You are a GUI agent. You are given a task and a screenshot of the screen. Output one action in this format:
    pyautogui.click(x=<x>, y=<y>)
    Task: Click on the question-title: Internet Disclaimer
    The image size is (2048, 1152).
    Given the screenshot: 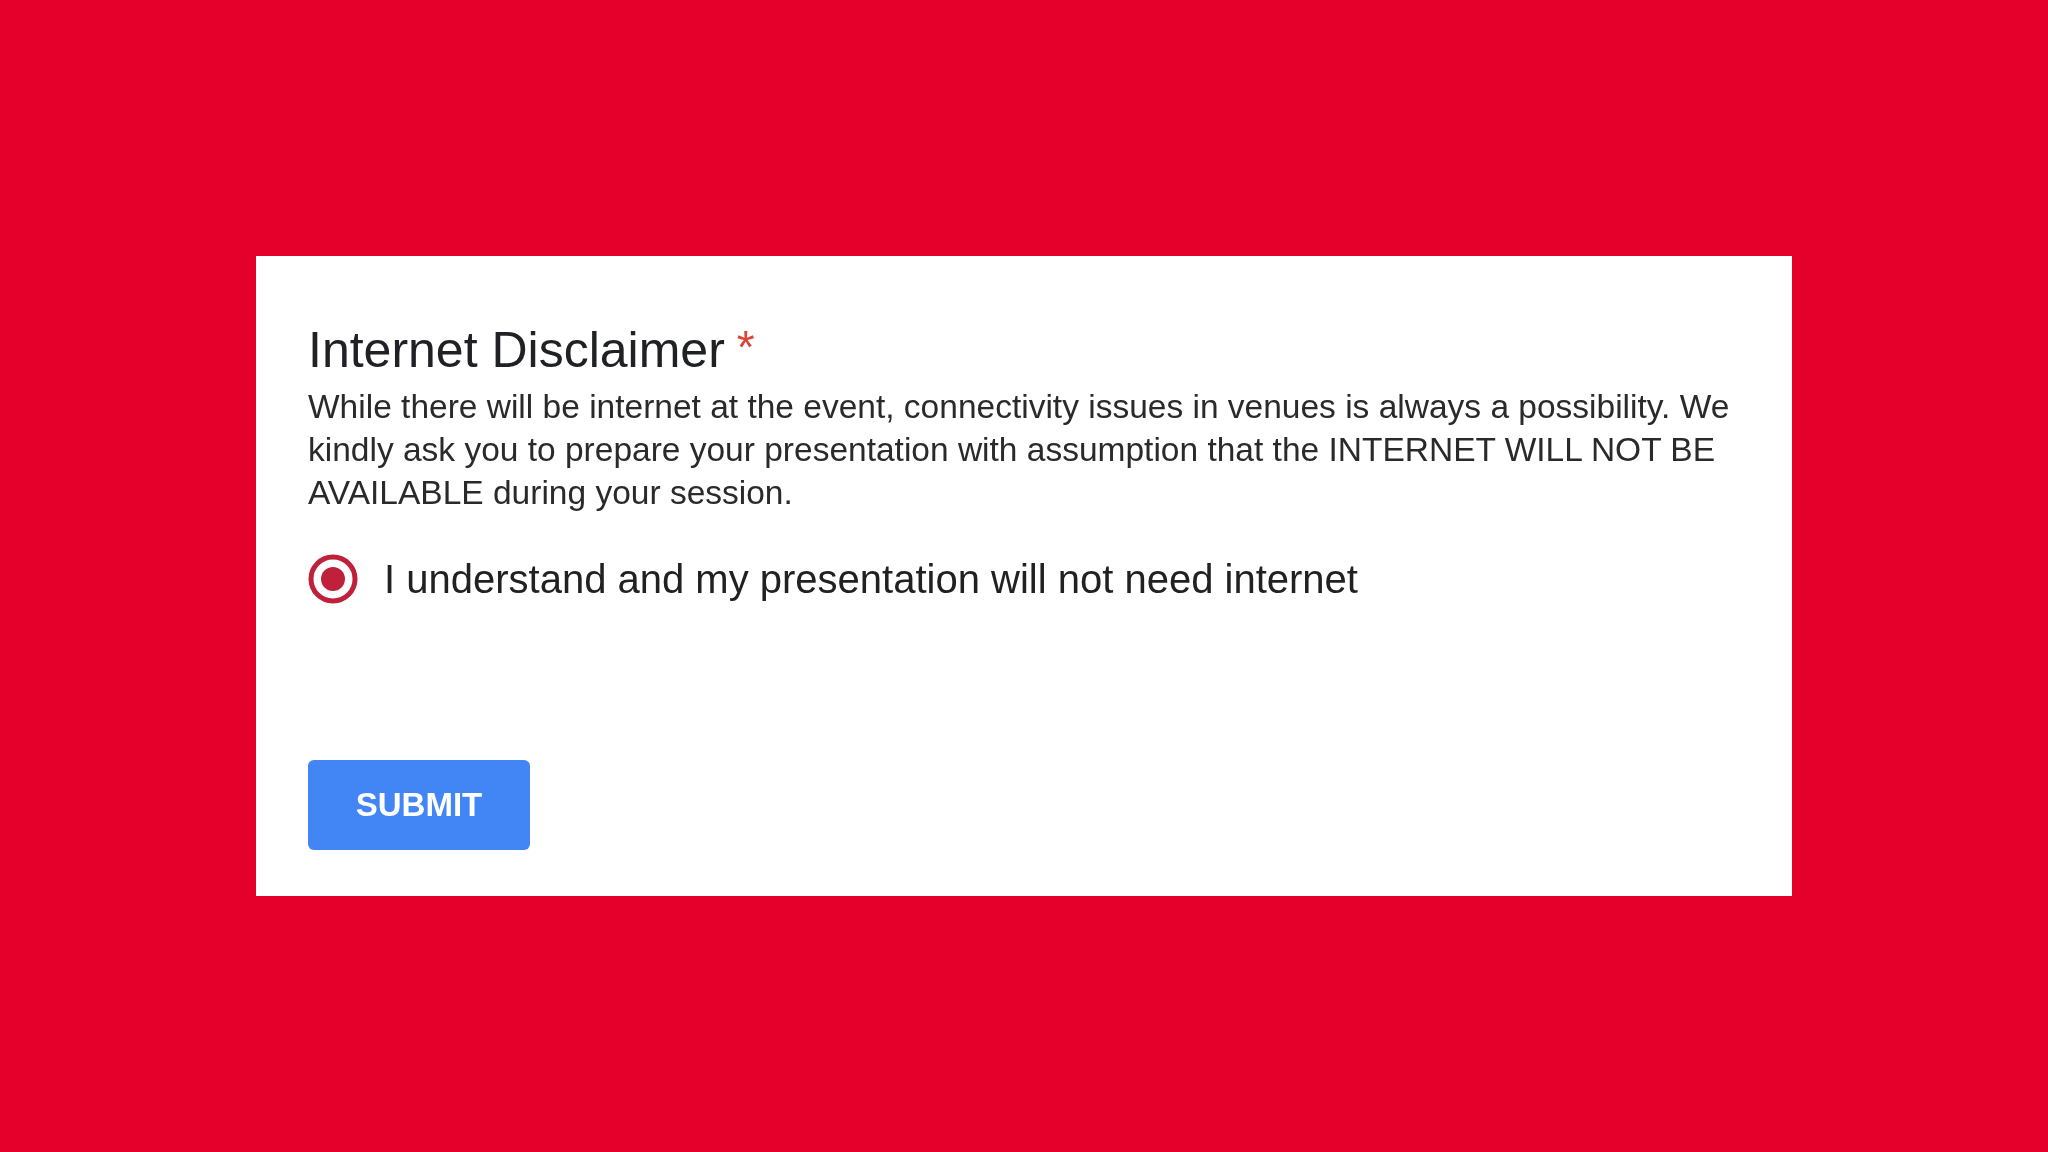 What is the action you would take?
    pyautogui.click(x=516, y=350)
    